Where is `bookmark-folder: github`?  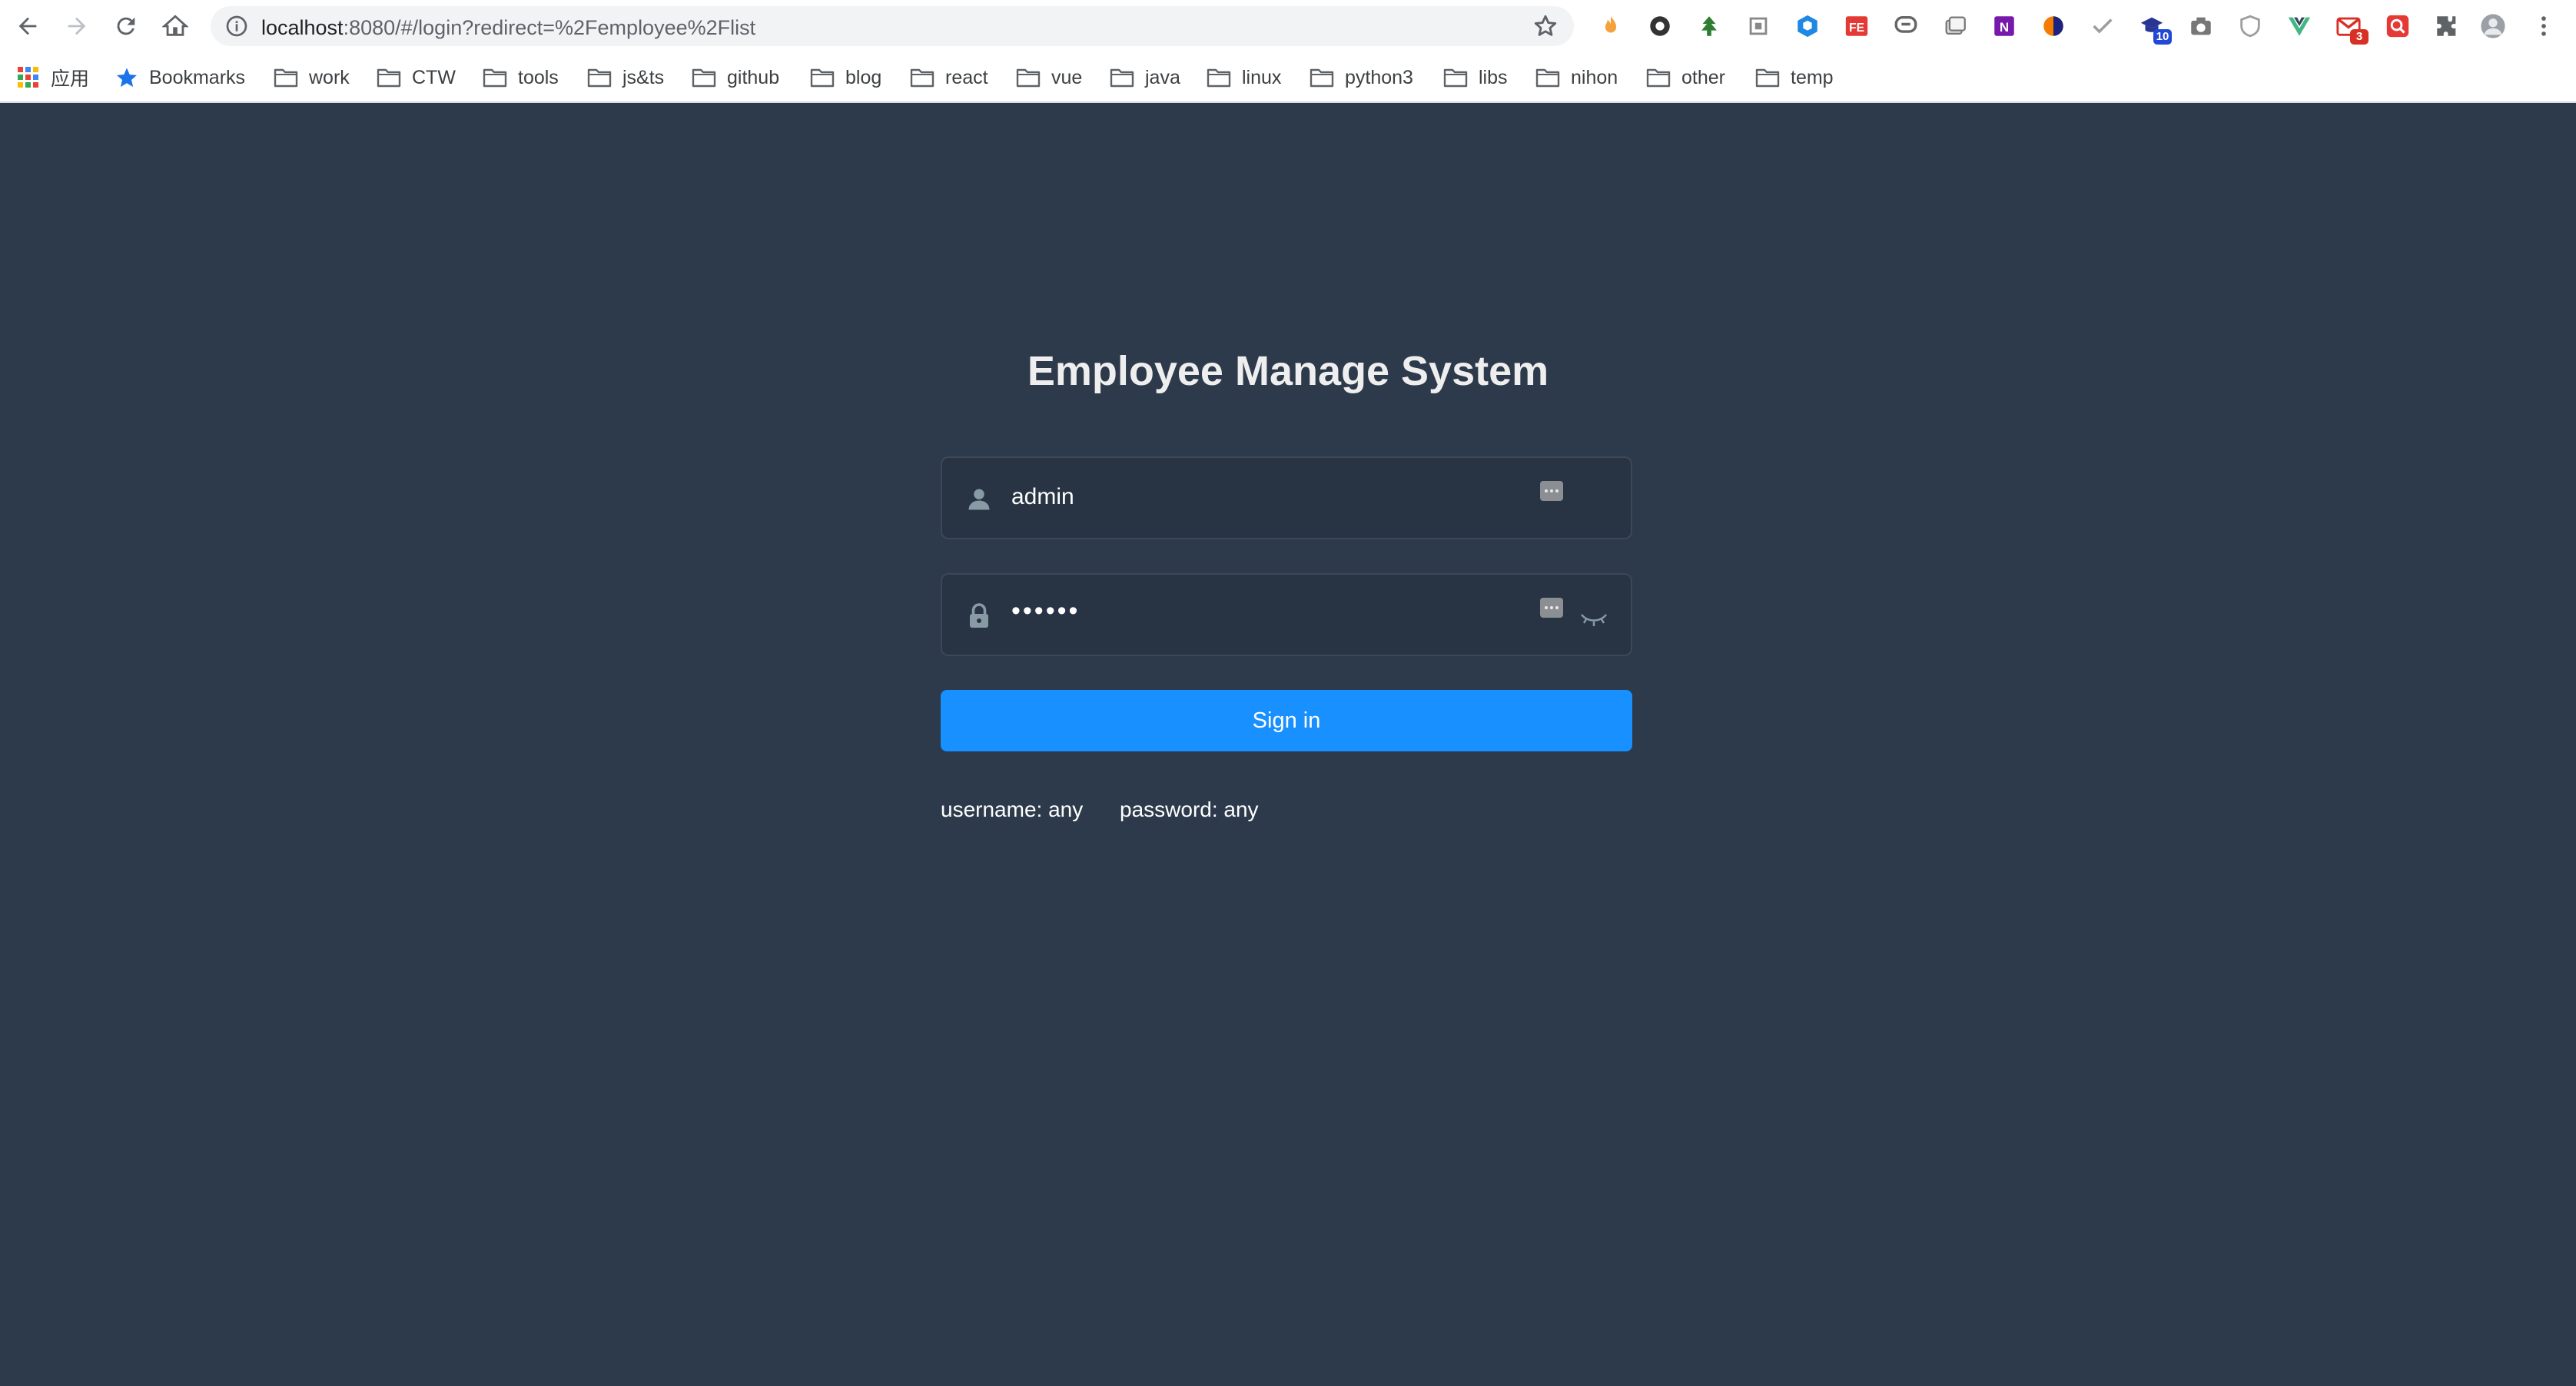 bookmark-folder: github is located at coordinates (735, 77).